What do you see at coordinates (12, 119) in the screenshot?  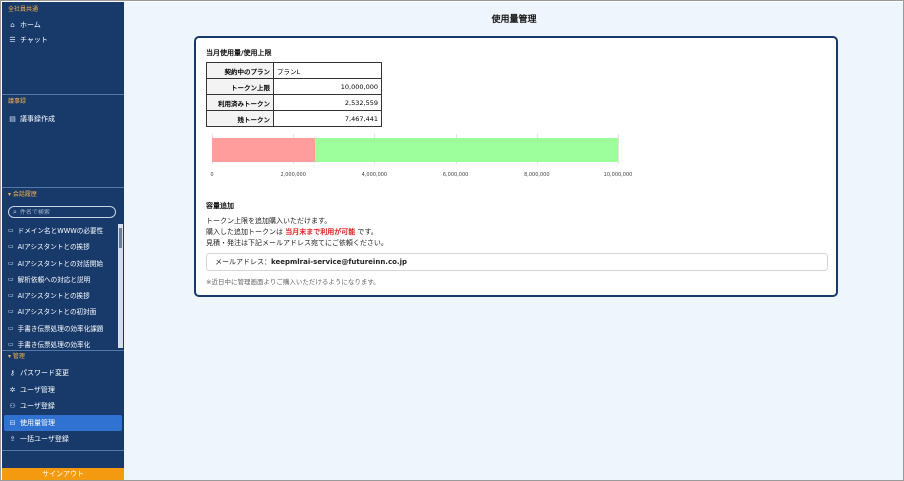 I see `document-icon: ▤` at bounding box center [12, 119].